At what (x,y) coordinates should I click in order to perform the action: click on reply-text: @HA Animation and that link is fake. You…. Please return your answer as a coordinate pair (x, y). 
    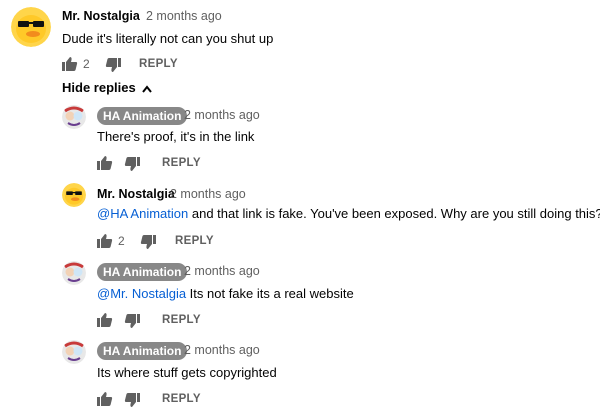
    Looking at the image, I should click on (348, 213).